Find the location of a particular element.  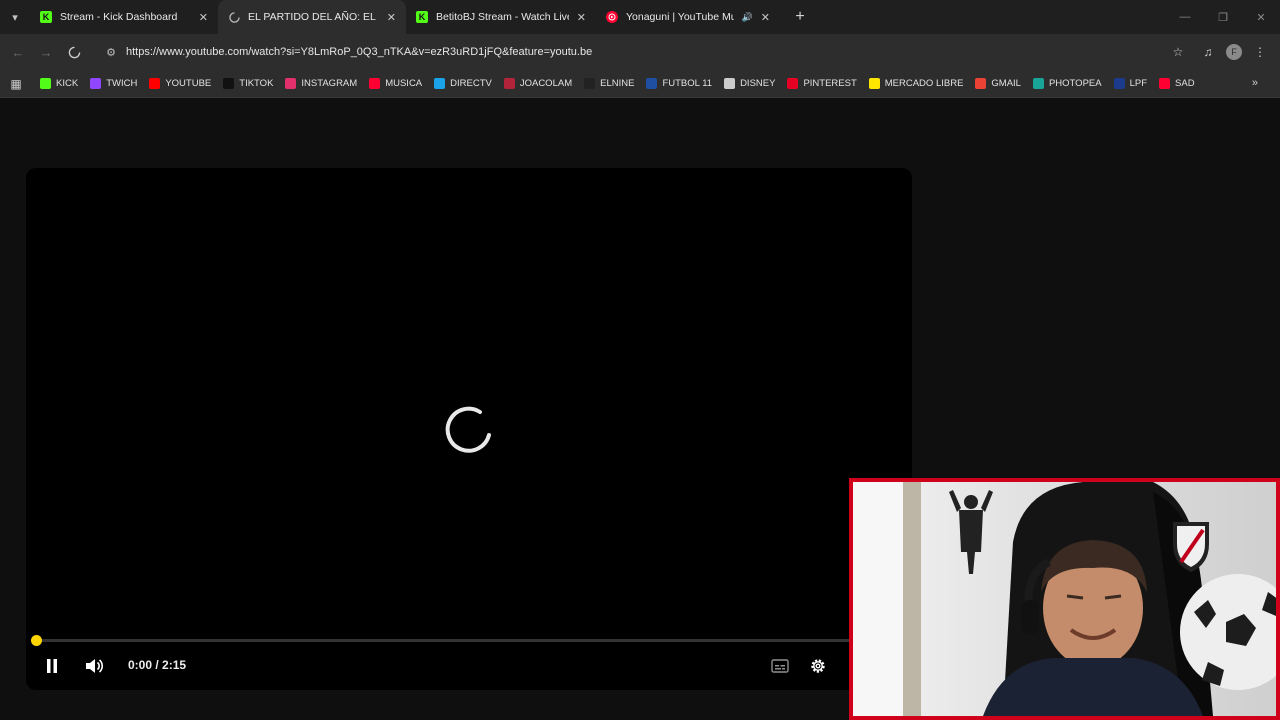

speaker-icon: 🔊 is located at coordinates (747, 17).